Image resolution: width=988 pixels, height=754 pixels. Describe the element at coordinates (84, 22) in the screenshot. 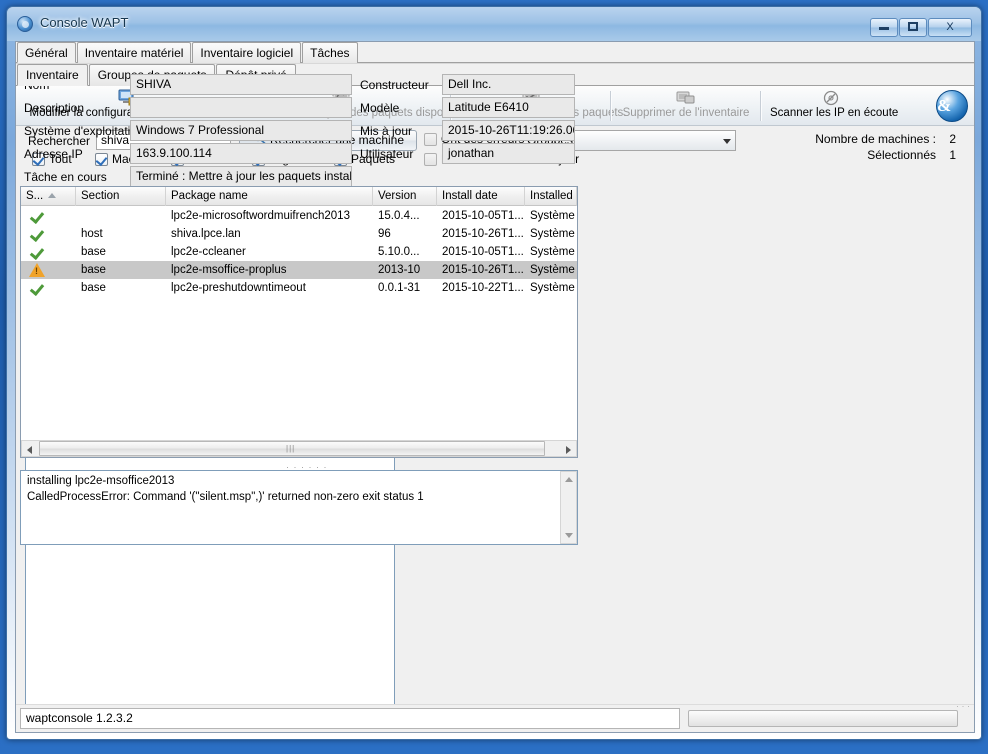

I see `window-title: Console WAPT` at that location.